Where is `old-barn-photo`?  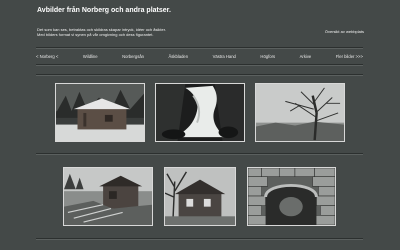
old-barn-photo is located at coordinates (108, 196).